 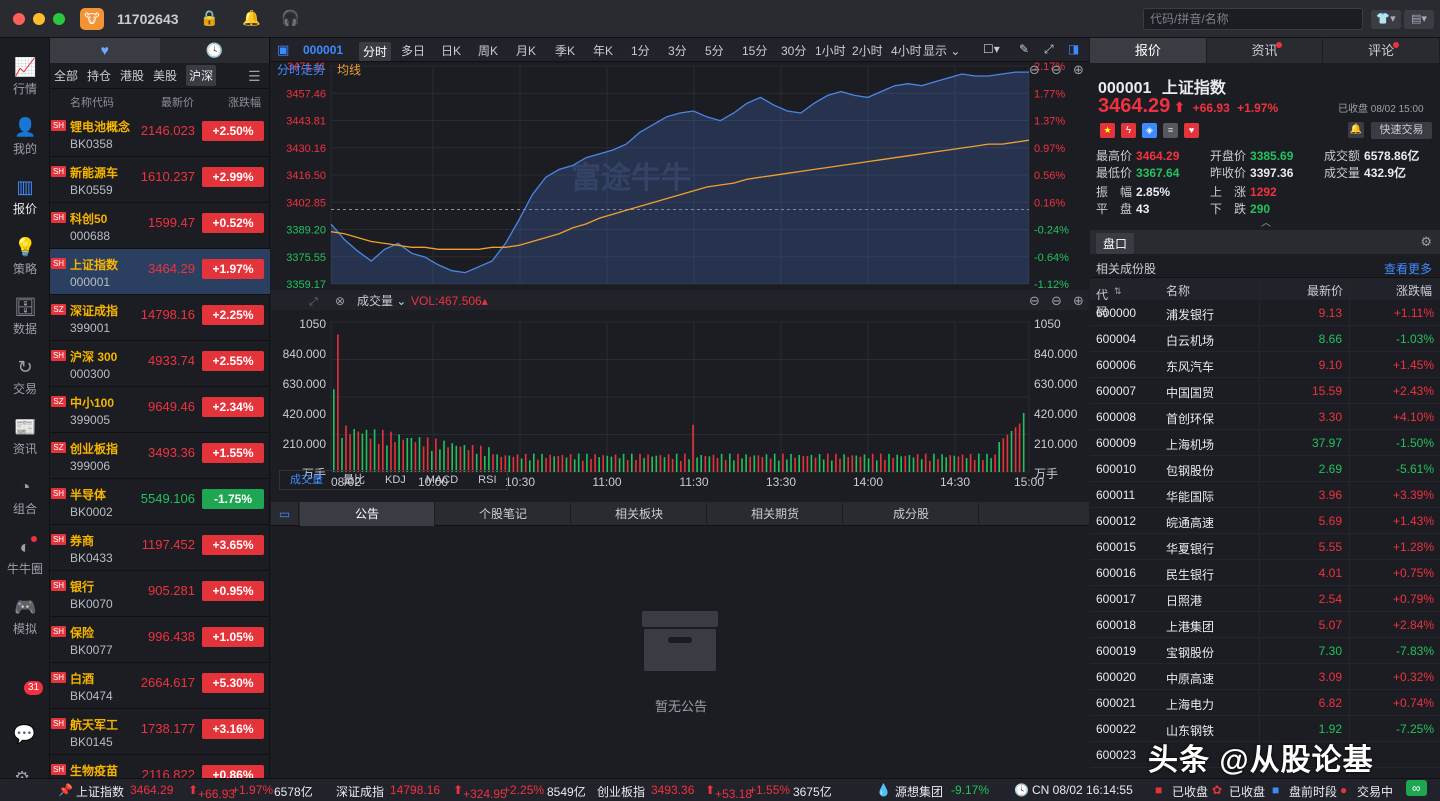 What do you see at coordinates (487, 480) in the screenshot?
I see `indicator-tab-4: RSI` at bounding box center [487, 480].